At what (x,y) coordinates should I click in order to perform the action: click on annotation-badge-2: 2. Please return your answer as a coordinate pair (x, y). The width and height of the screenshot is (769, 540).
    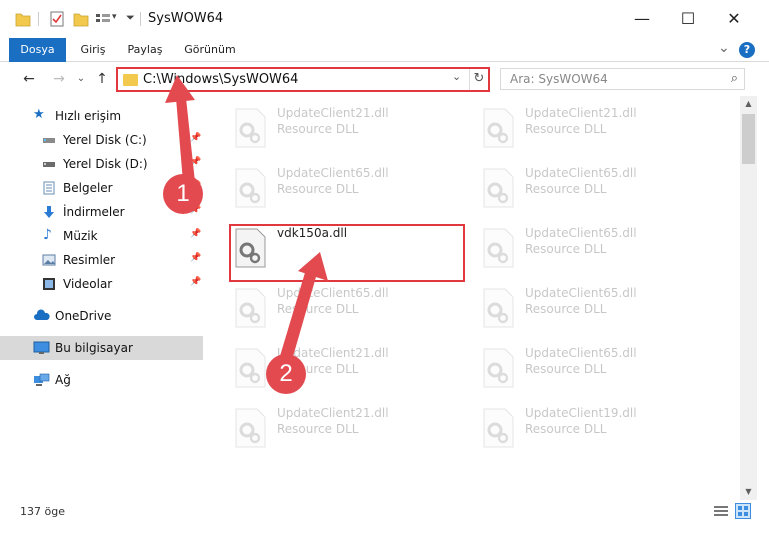
    Looking at the image, I should click on (286, 374).